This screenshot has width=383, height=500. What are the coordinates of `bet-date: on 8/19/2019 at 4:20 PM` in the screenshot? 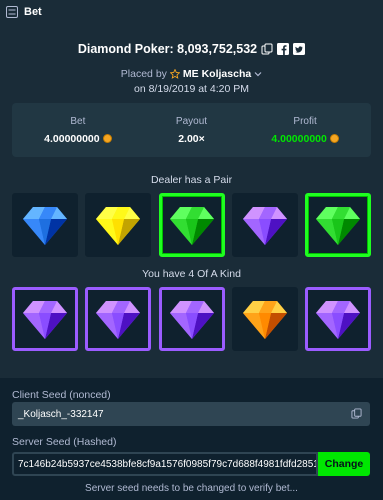 It's located at (191, 89).